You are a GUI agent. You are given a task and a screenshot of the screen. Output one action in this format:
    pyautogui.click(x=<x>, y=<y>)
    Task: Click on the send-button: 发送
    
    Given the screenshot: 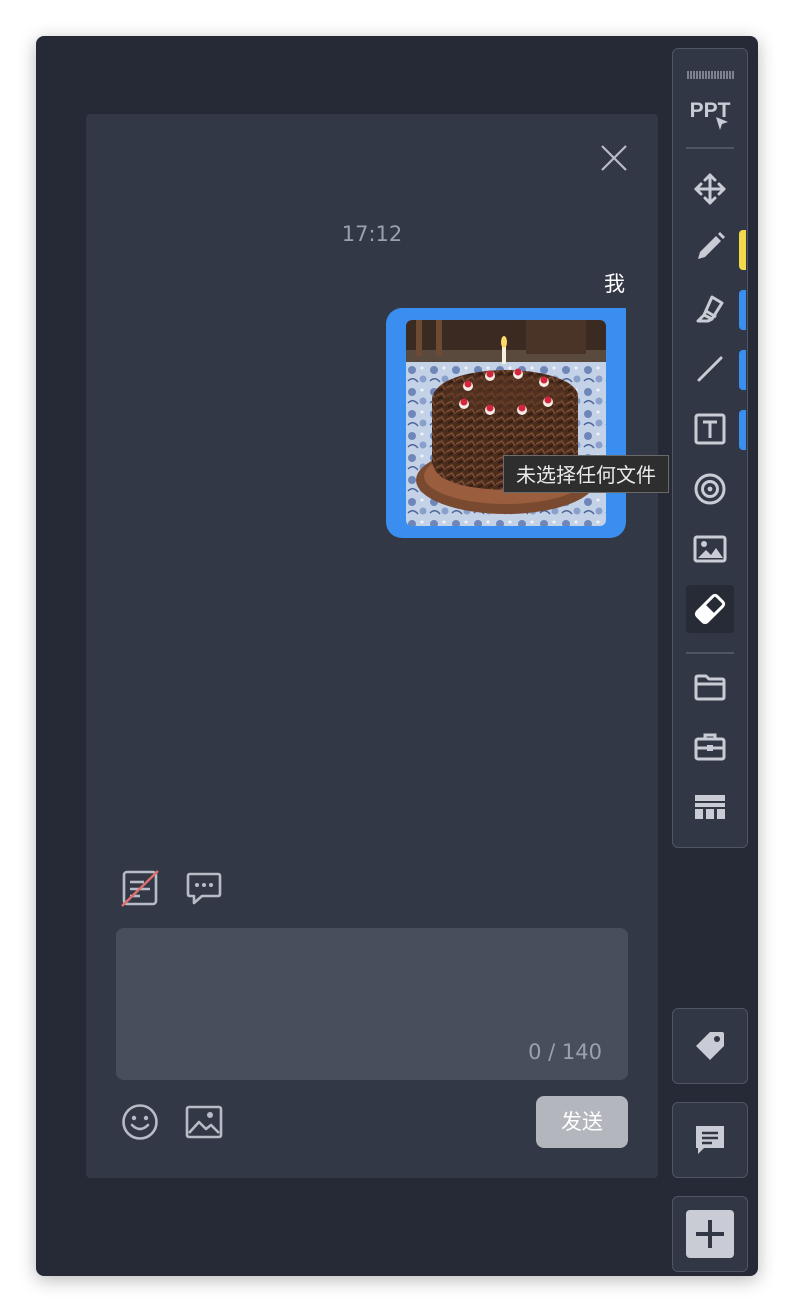 What is the action you would take?
    pyautogui.click(x=582, y=1122)
    